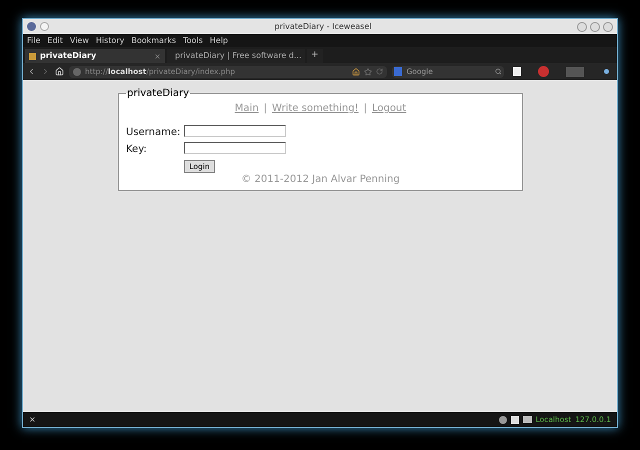 This screenshot has width=640, height=450. Describe the element at coordinates (158, 93) in the screenshot. I see `panel-legend: privateDiary` at that location.